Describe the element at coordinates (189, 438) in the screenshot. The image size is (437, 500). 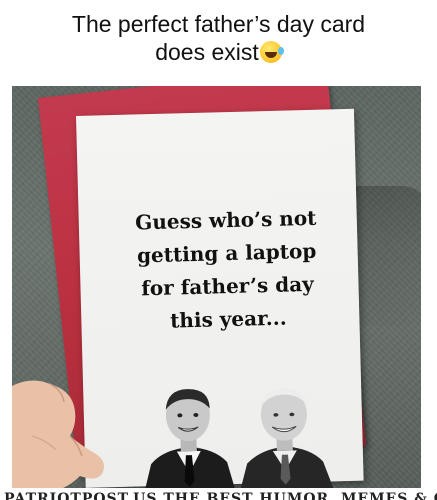
I see `left-man-figure` at that location.